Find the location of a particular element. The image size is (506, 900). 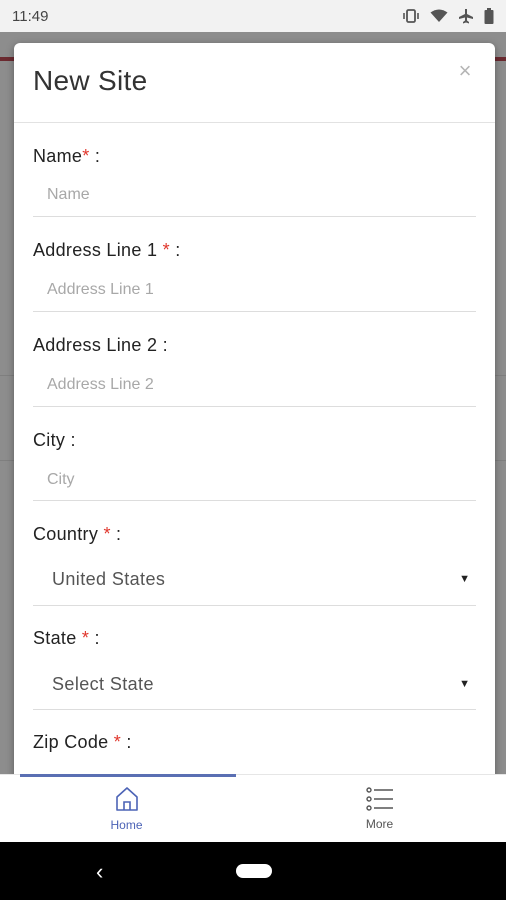

city-field: City : is located at coordinates (254, 454).